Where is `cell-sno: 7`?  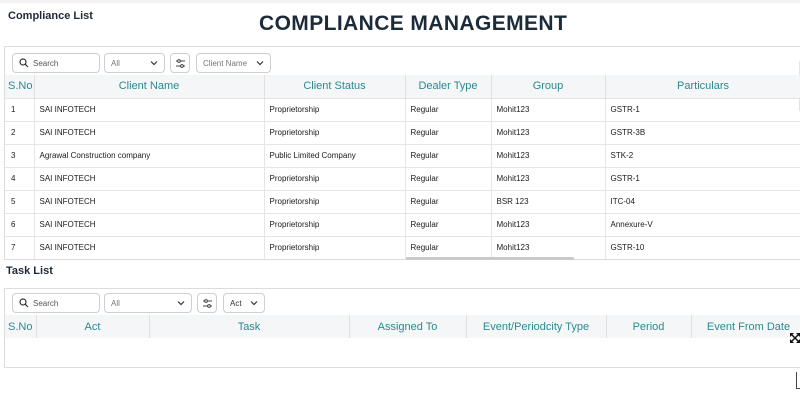 cell-sno: 7 is located at coordinates (20, 247).